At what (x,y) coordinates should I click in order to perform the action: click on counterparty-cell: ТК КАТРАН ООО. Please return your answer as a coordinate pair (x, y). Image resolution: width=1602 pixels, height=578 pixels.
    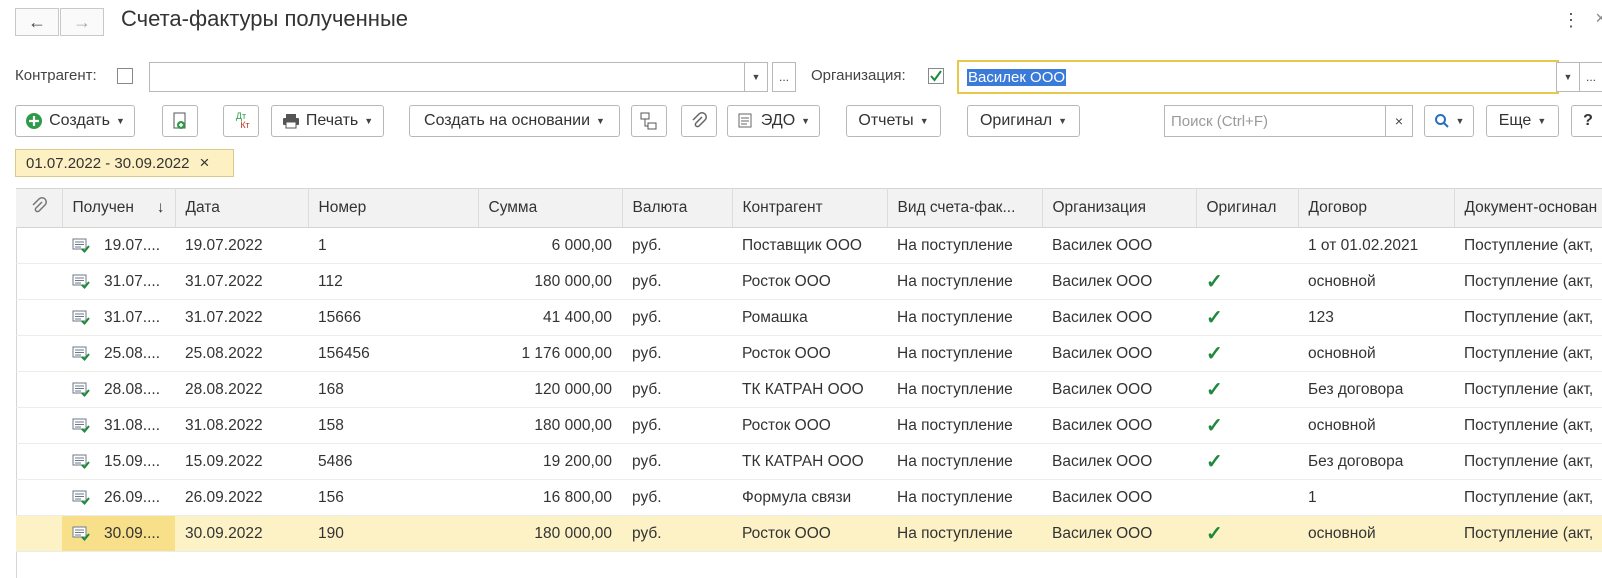
    Looking at the image, I should click on (809, 461).